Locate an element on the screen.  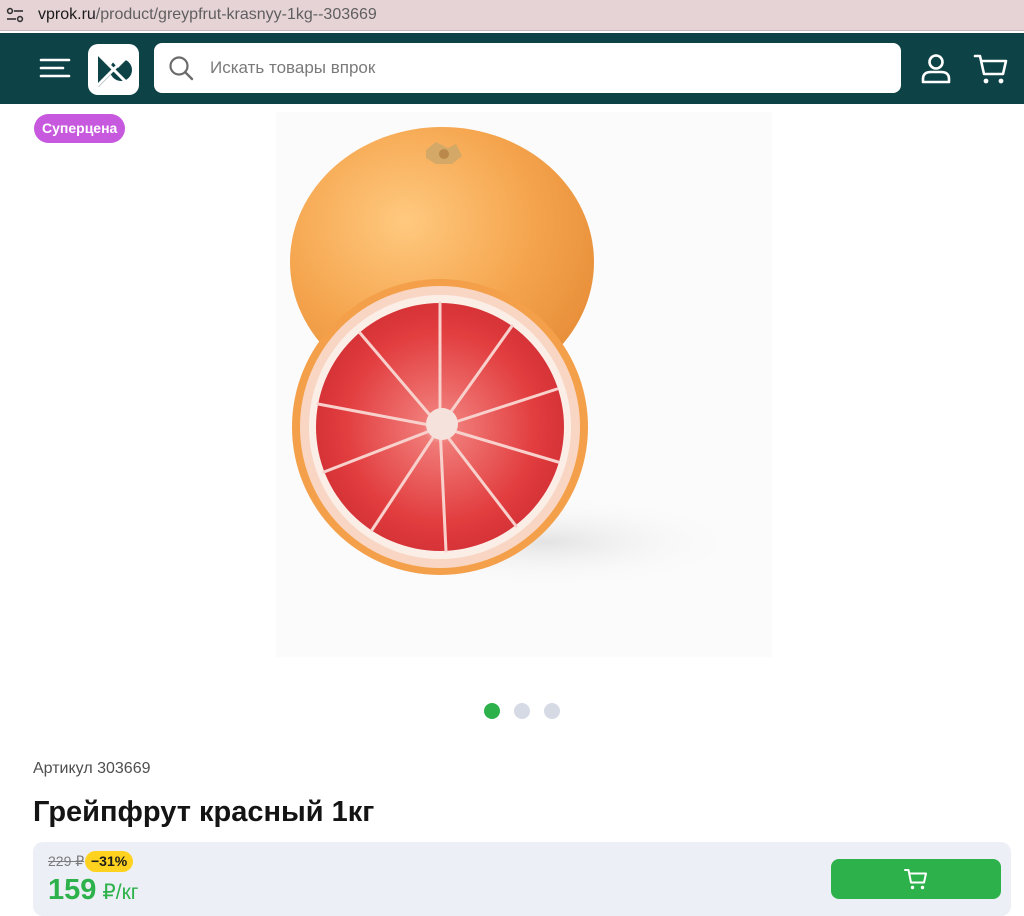
account-button is located at coordinates (936, 69).